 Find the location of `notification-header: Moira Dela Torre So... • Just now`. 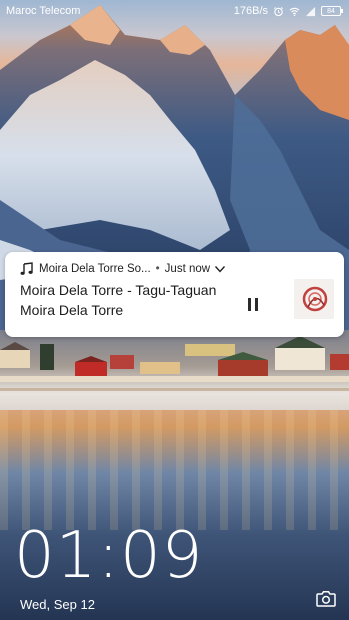

notification-header: Moira Dela Torre So... • Just now is located at coordinates (123, 269).